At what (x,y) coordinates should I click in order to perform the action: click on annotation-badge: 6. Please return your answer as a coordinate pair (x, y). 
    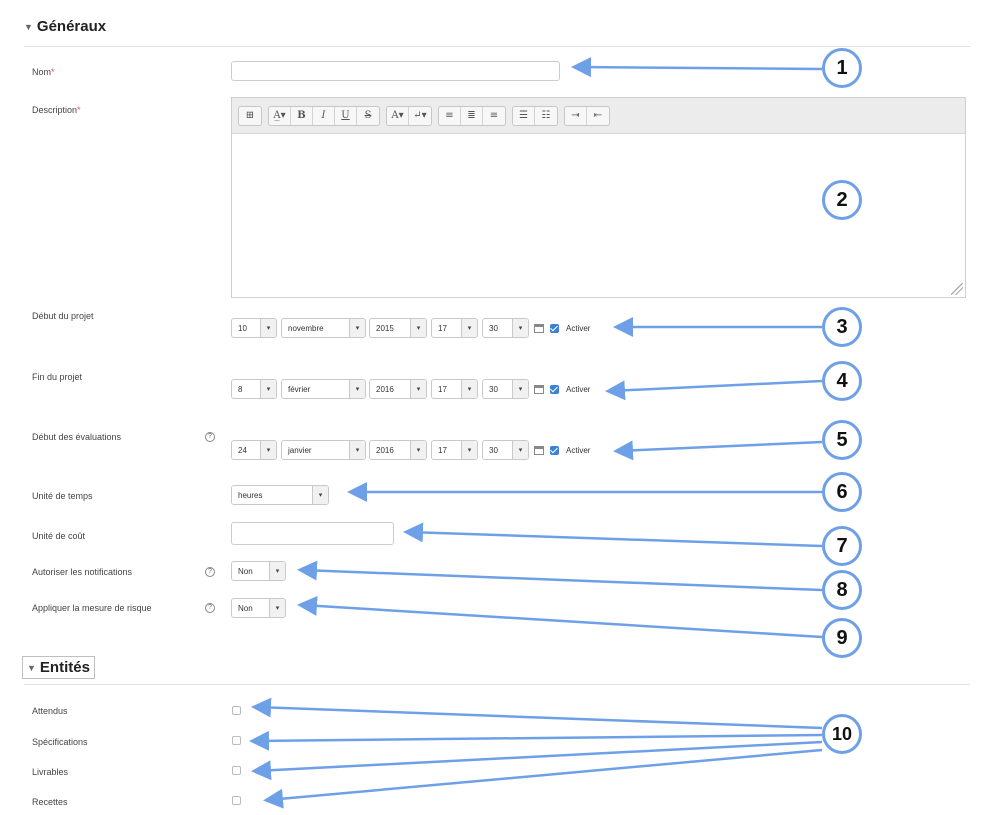
    Looking at the image, I should click on (842, 492).